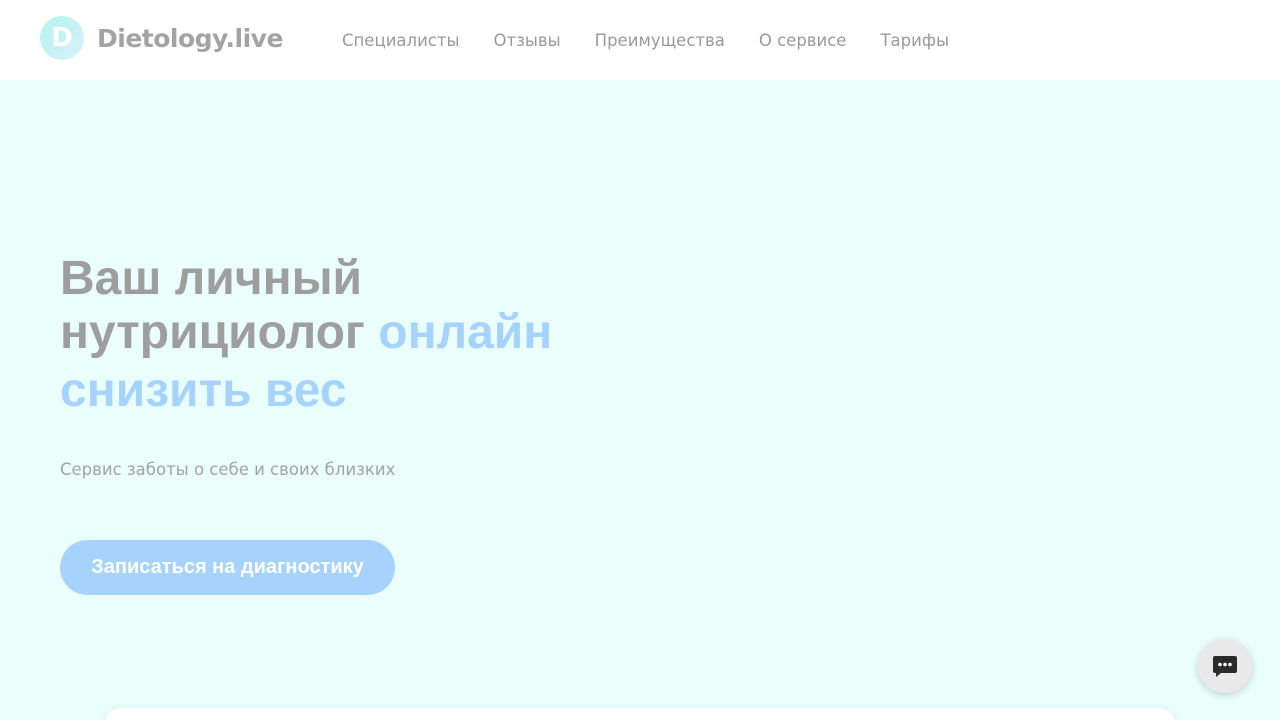  What do you see at coordinates (465, 332) in the screenshot?
I see `hero-title-accent: онлайн` at bounding box center [465, 332].